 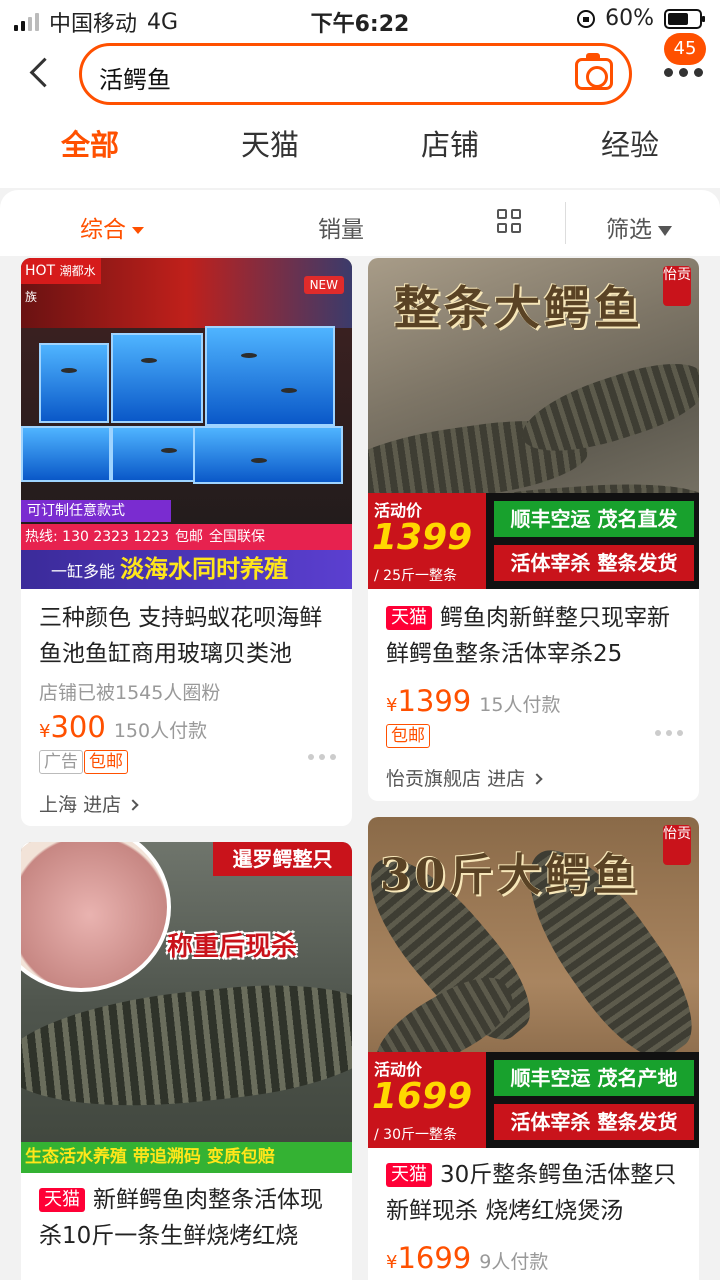 What do you see at coordinates (282, 859) in the screenshot?
I see `species-banner: 暹罗鳄整只` at bounding box center [282, 859].